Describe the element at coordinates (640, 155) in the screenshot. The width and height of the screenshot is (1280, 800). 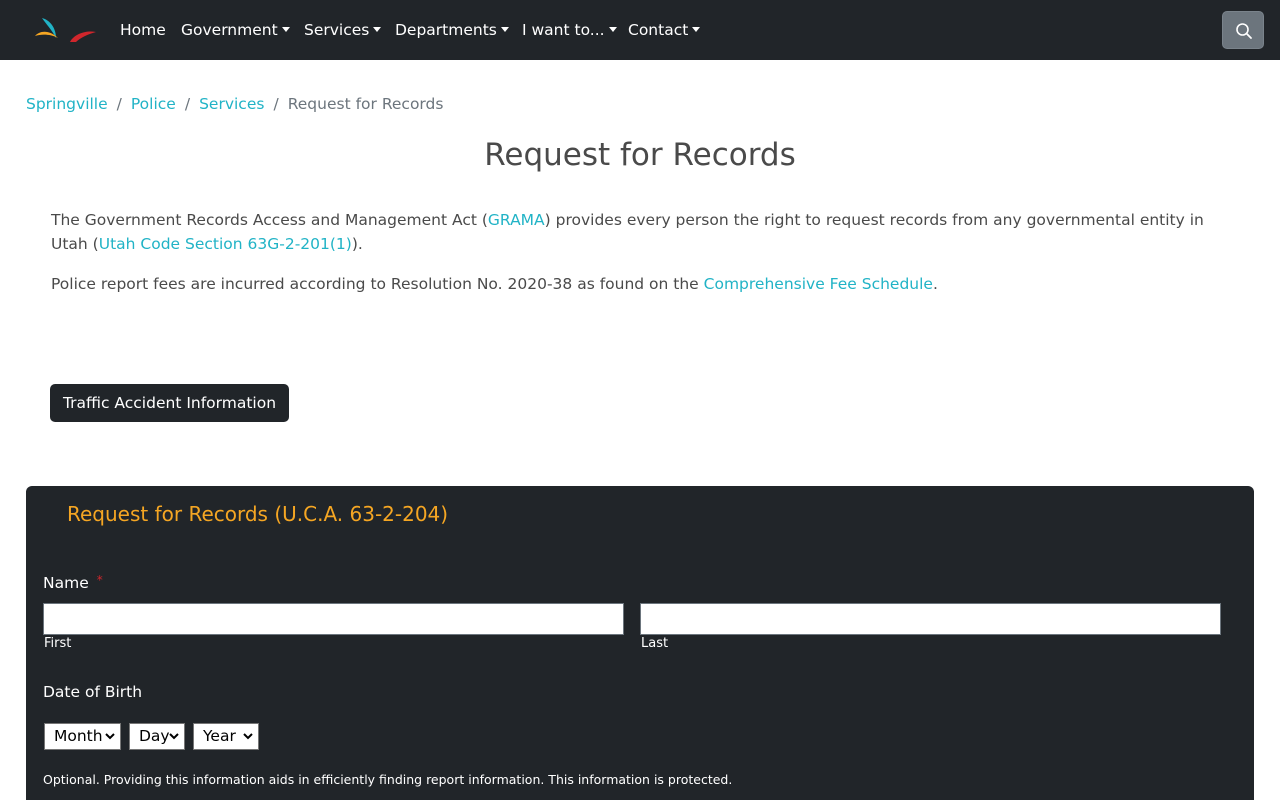
I see `page-title: Request for Records` at that location.